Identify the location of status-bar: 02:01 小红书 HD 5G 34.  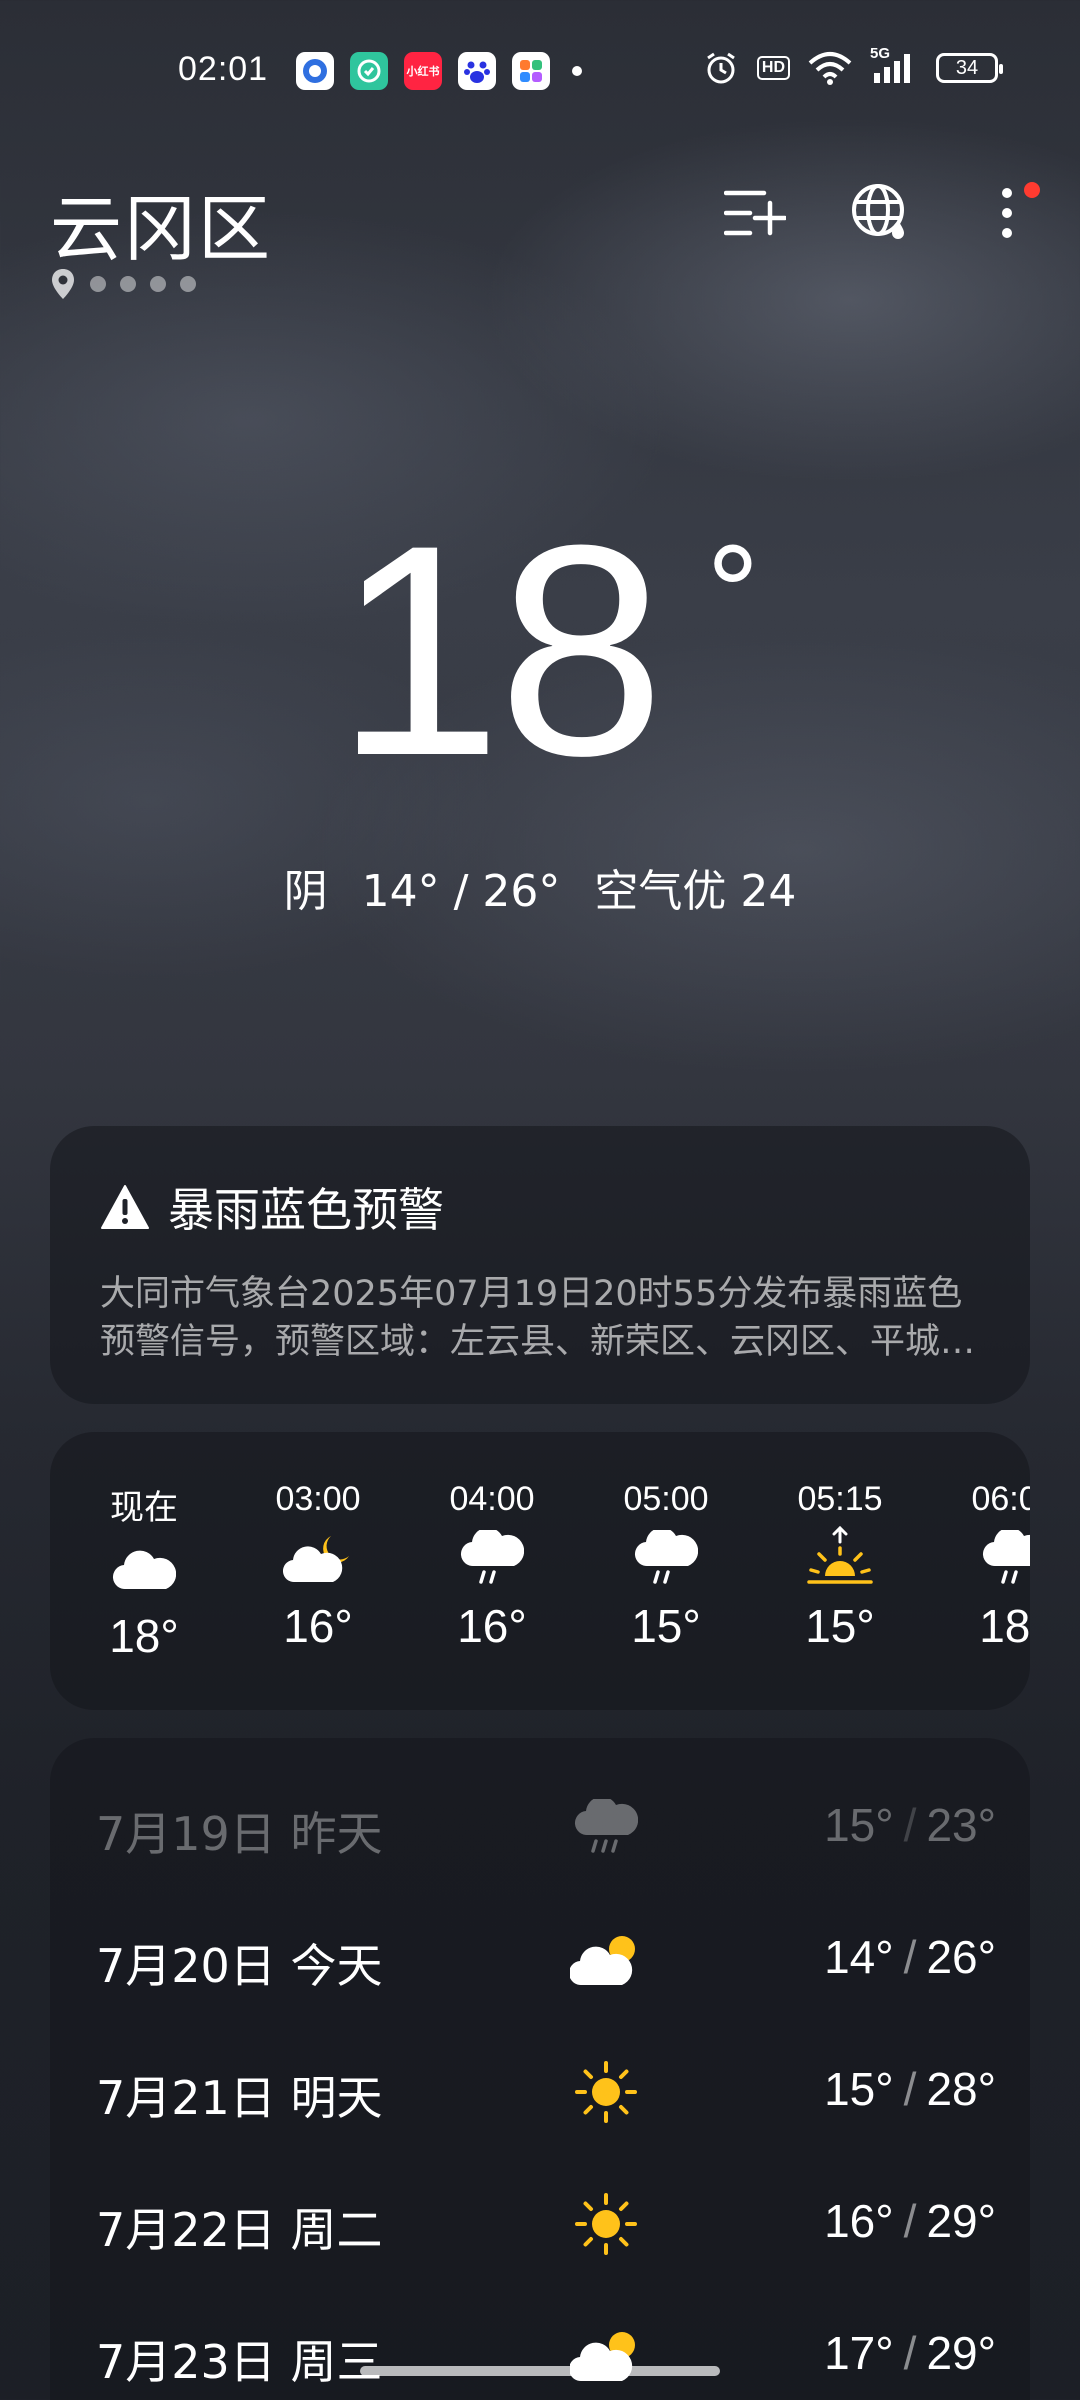
(540, 72).